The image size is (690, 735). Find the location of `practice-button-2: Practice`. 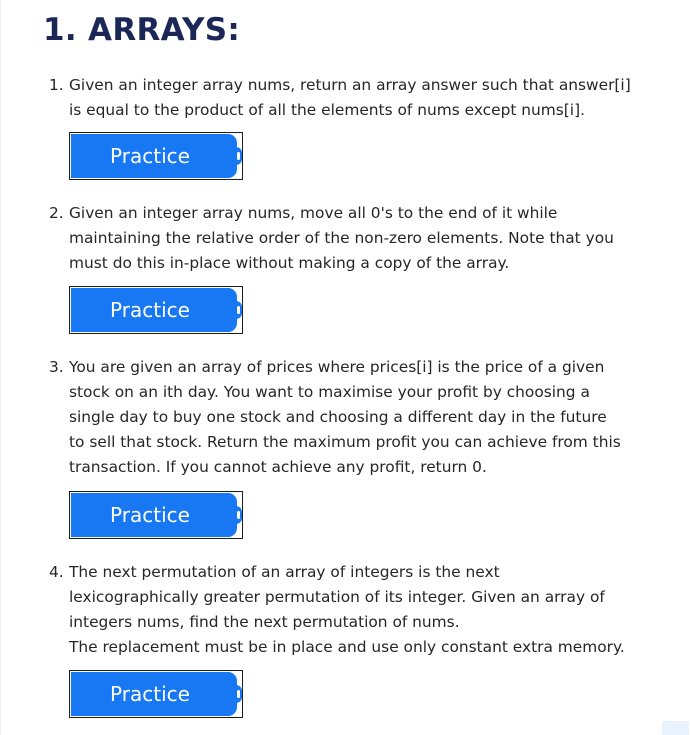

practice-button-2: Practice is located at coordinates (156, 310).